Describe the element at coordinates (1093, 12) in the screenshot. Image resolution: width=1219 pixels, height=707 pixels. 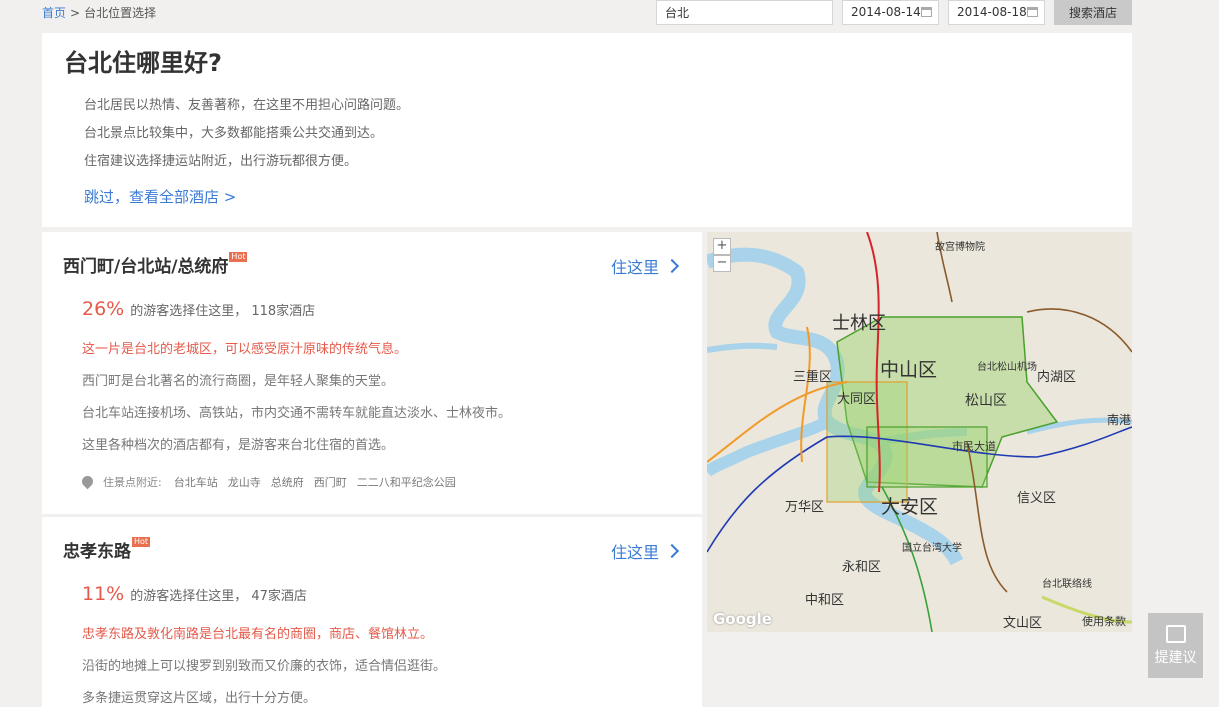
I see `search-hotels-button: 搜索酒店` at that location.